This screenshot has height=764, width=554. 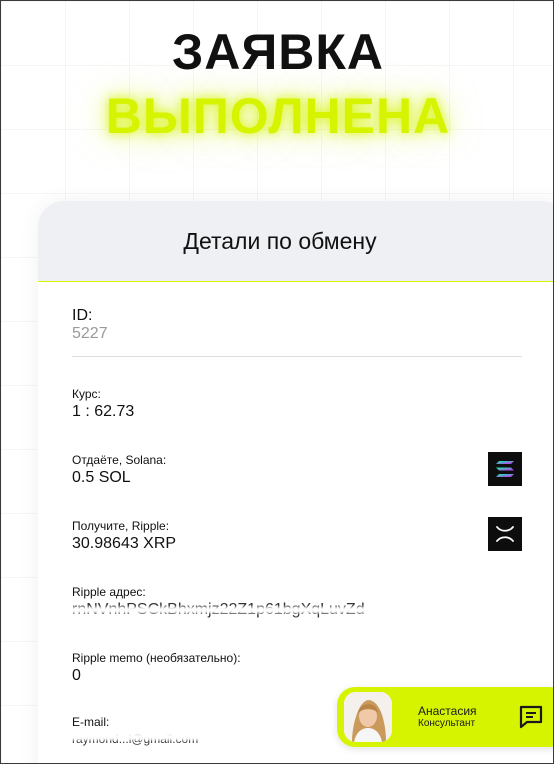 I want to click on rate-field: Курс: 1 : 62.73, so click(x=103, y=404).